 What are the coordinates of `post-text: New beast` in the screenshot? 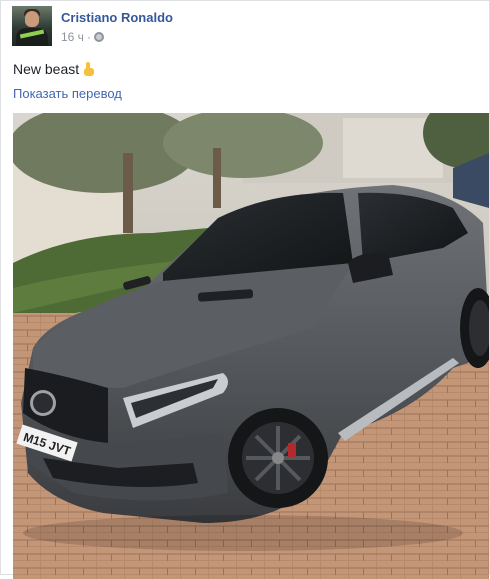 It's located at (46, 69).